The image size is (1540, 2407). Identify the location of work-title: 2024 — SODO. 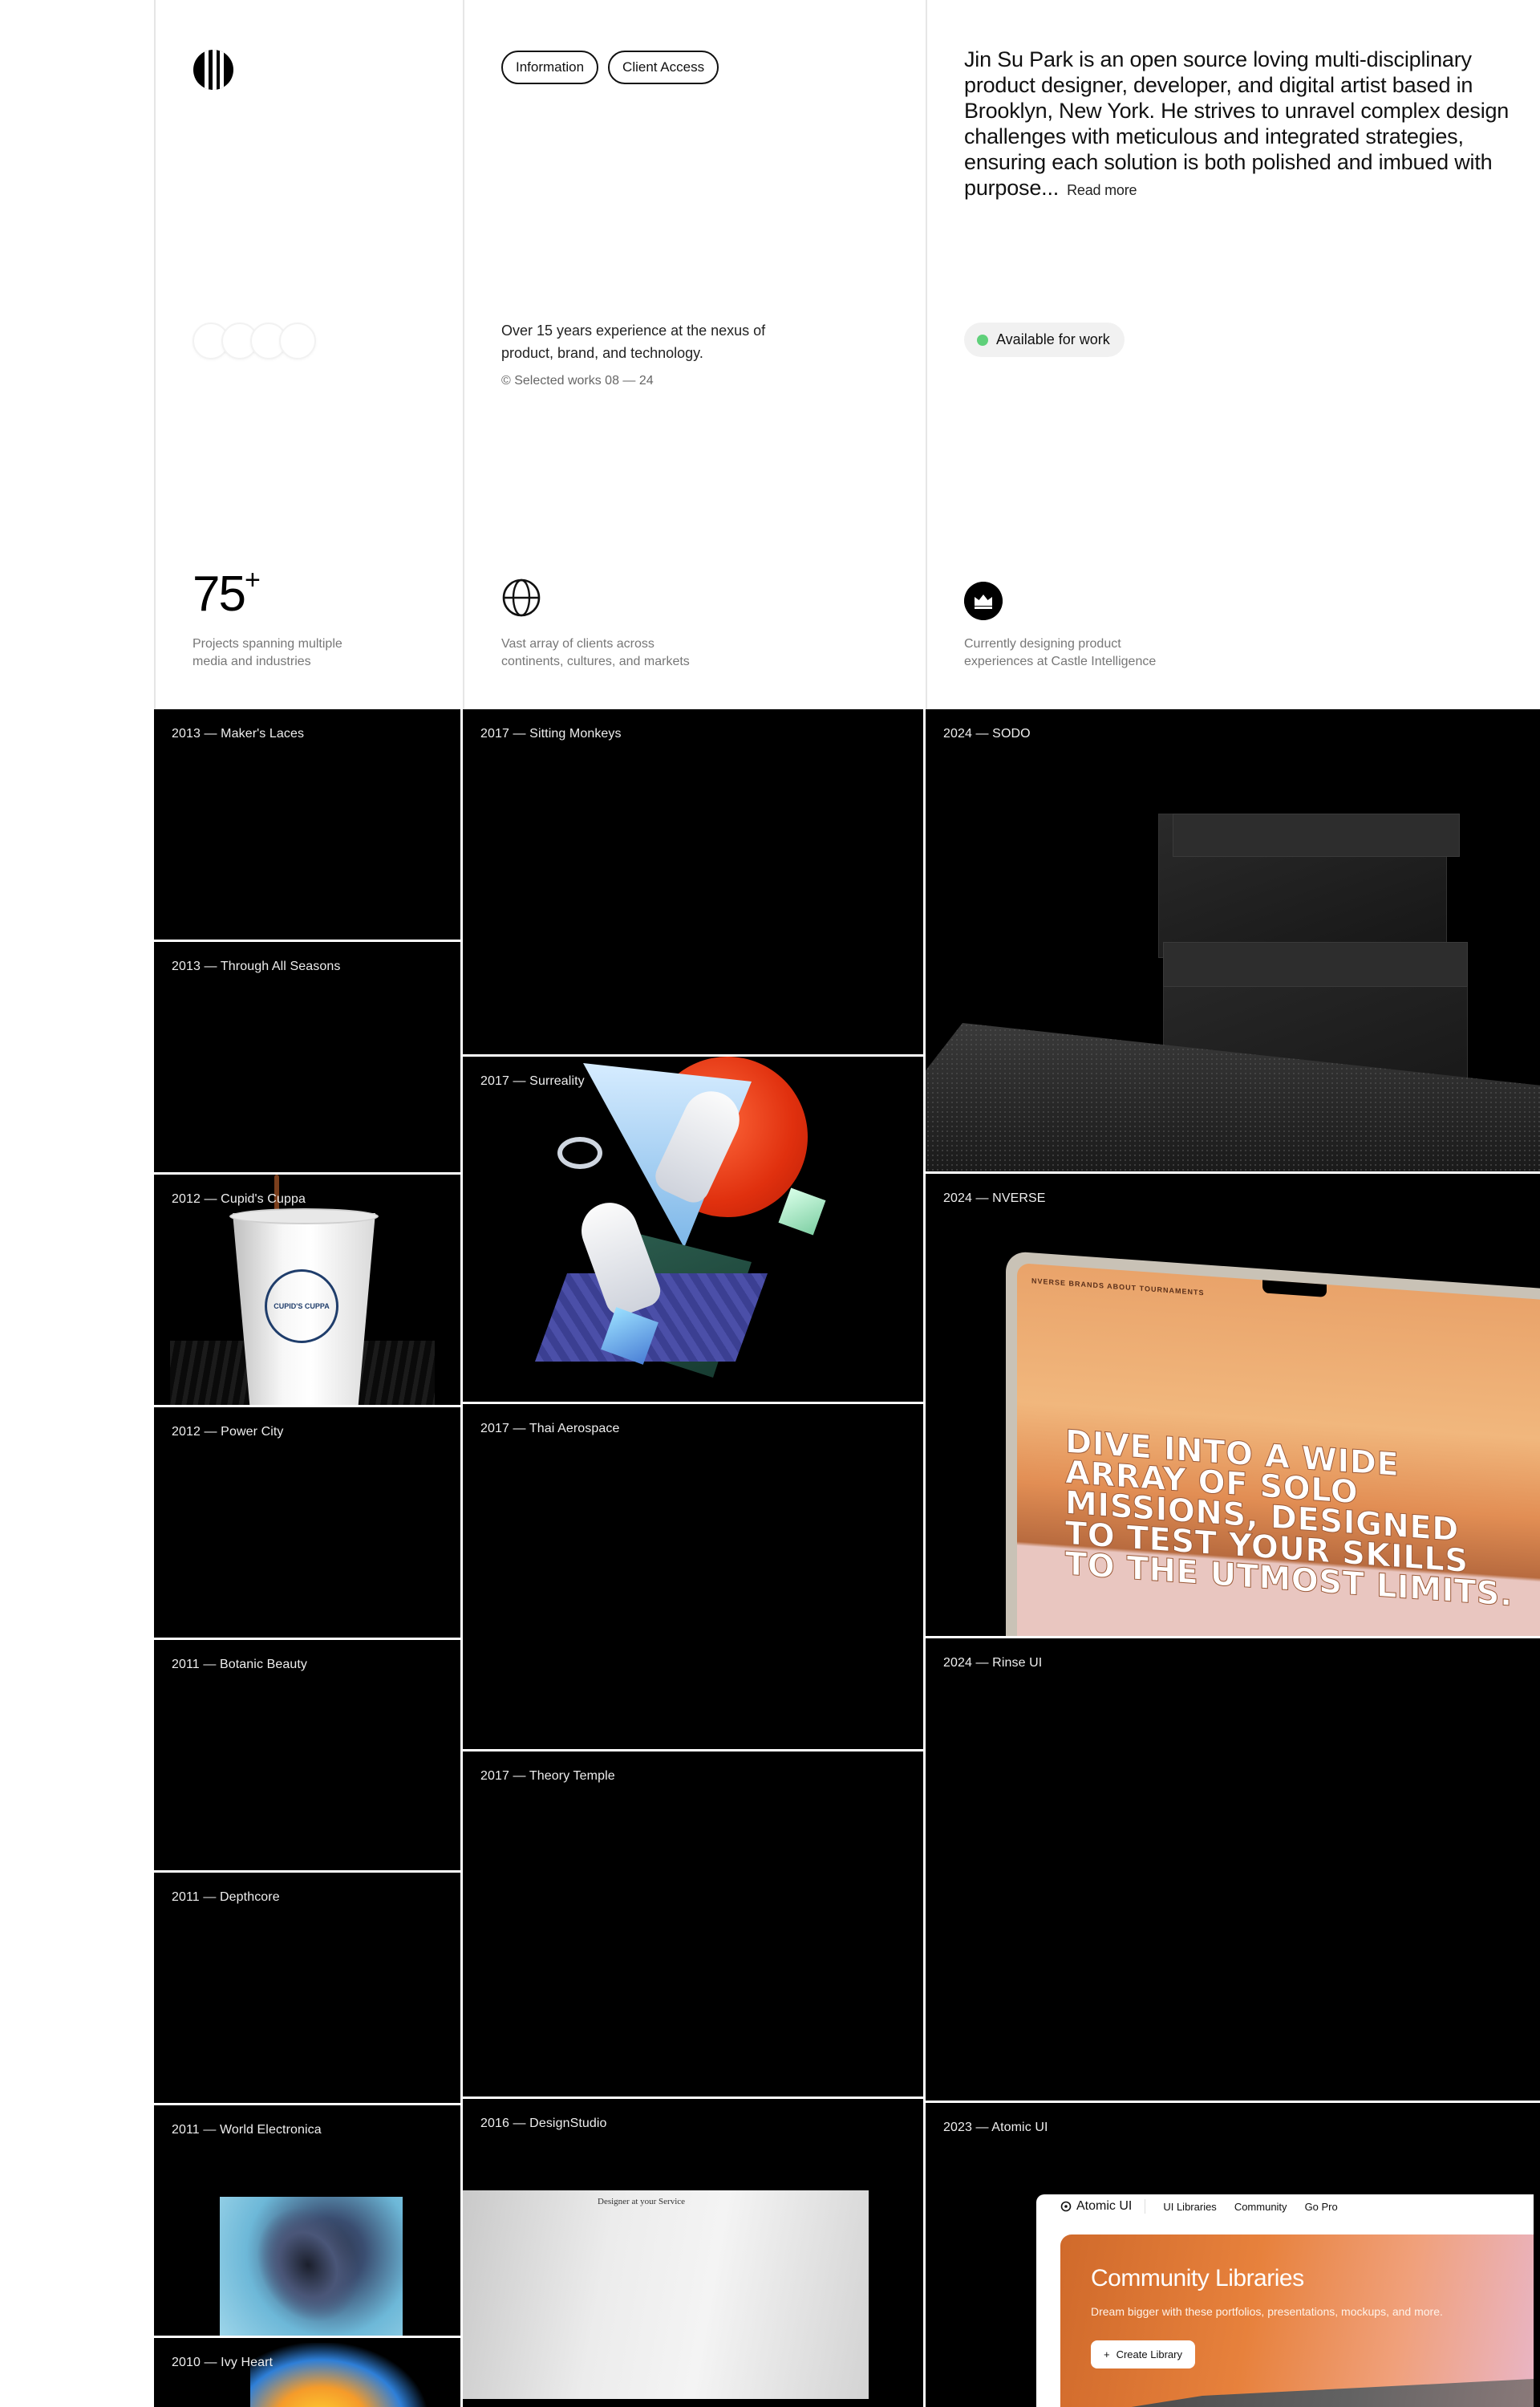
(987, 734).